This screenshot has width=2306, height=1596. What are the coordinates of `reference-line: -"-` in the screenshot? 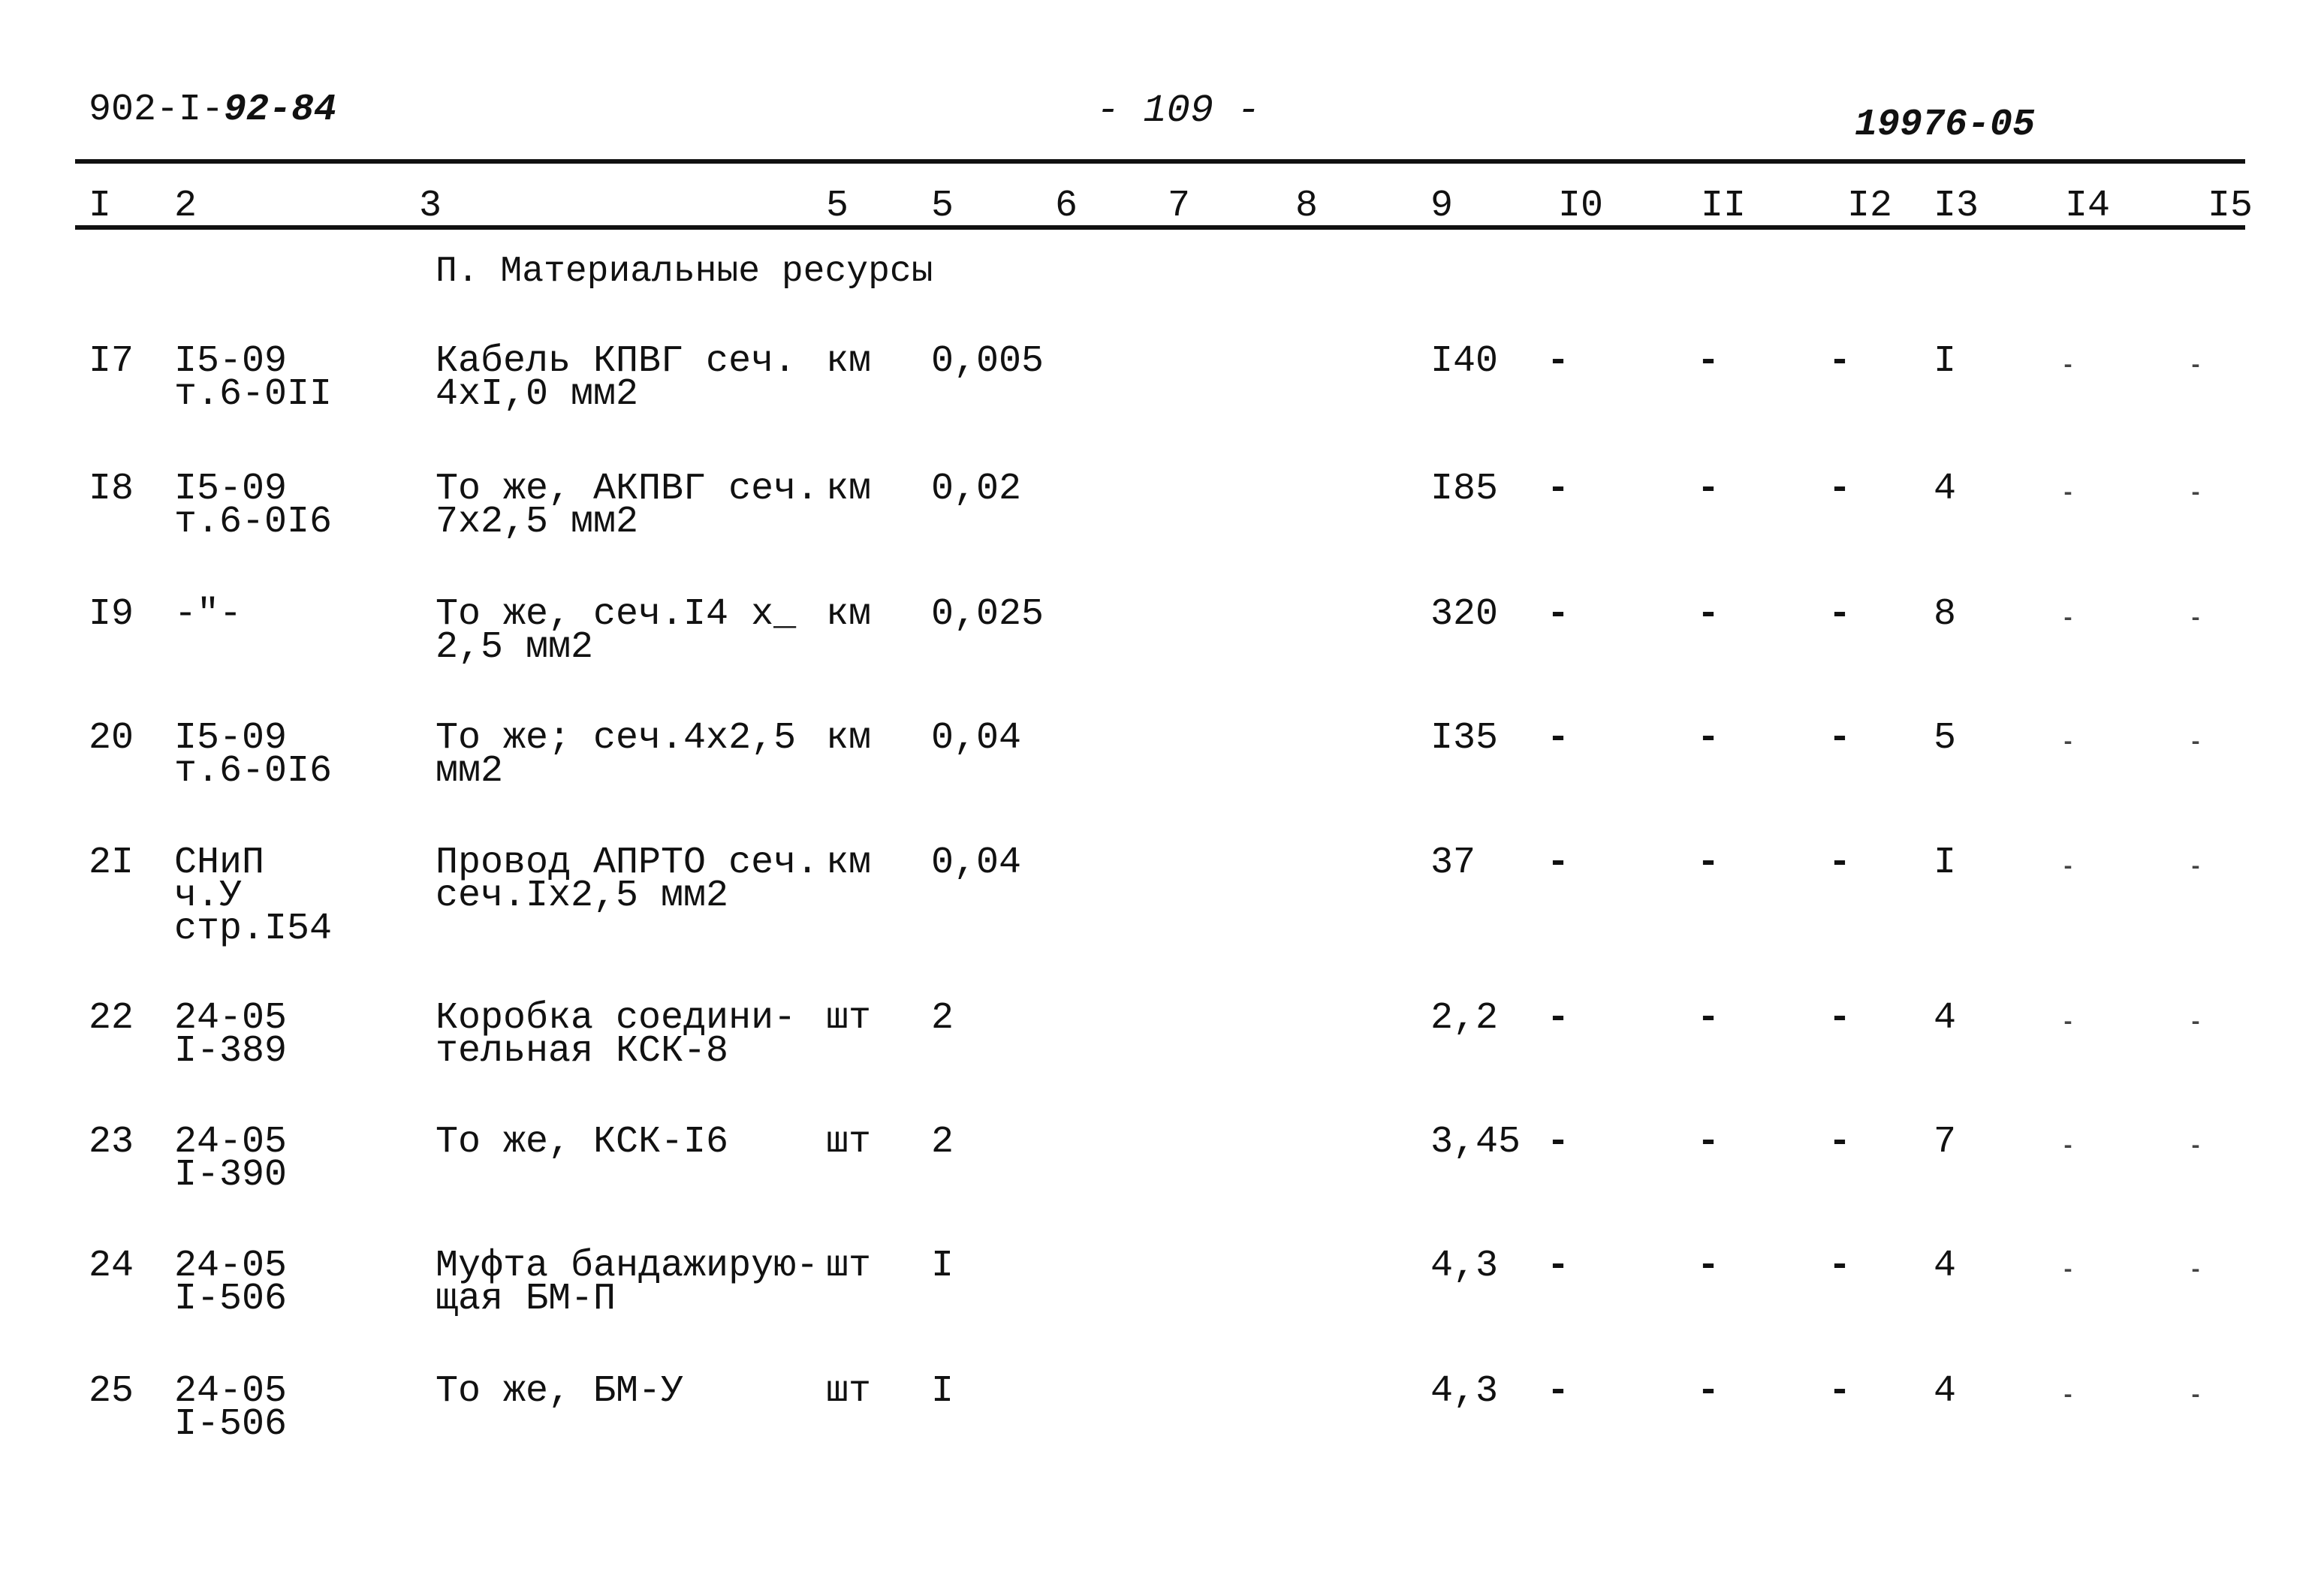 It's located at (208, 614).